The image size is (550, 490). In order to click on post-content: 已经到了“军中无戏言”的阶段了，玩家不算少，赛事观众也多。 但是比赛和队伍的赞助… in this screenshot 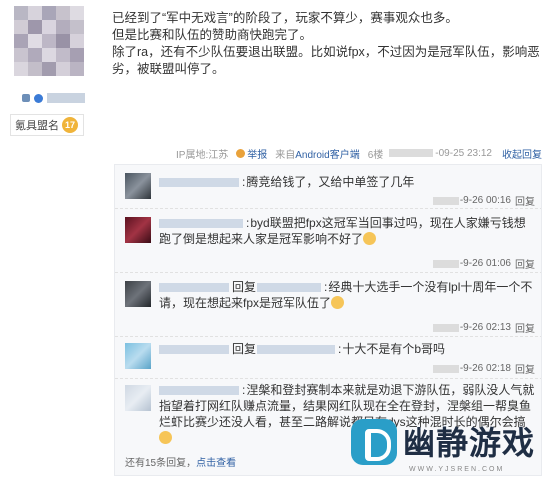, I will do `click(326, 44)`.